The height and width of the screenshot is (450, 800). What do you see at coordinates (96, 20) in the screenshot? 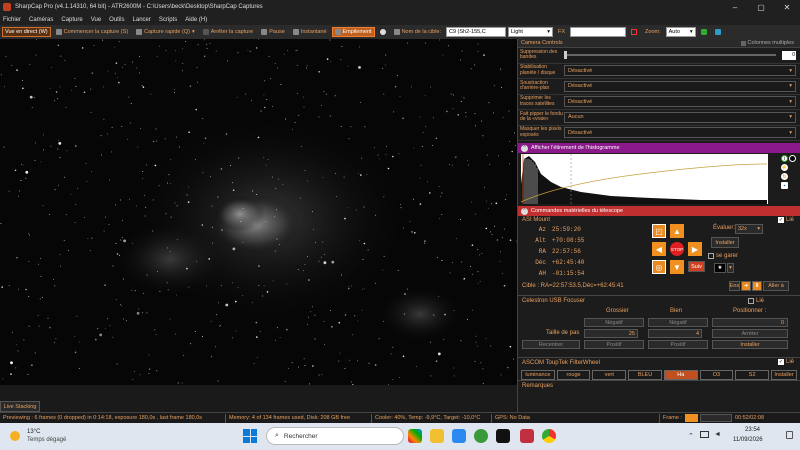
I see `menu-vue: Vue` at bounding box center [96, 20].